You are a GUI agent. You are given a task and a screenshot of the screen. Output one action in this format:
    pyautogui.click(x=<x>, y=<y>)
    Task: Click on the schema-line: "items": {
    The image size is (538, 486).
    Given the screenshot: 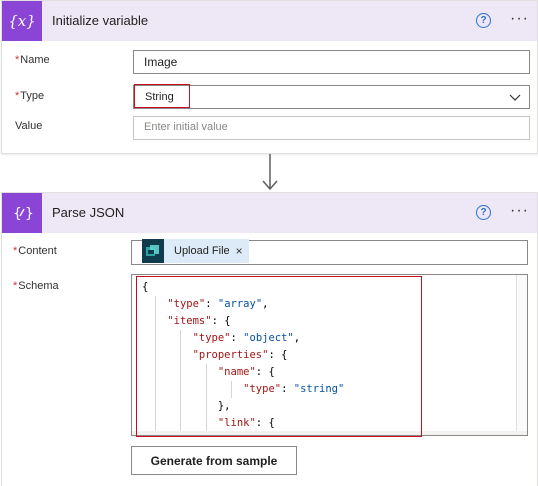 What is the action you would take?
    pyautogui.click(x=199, y=321)
    